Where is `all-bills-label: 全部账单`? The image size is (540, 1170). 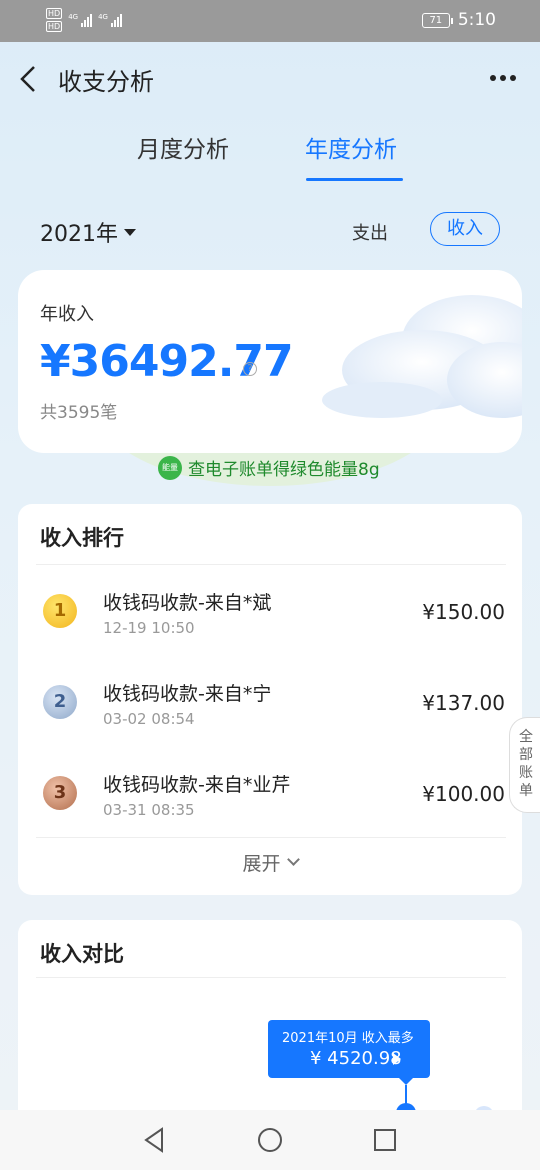
all-bills-label: 全部账单 is located at coordinates (526, 764).